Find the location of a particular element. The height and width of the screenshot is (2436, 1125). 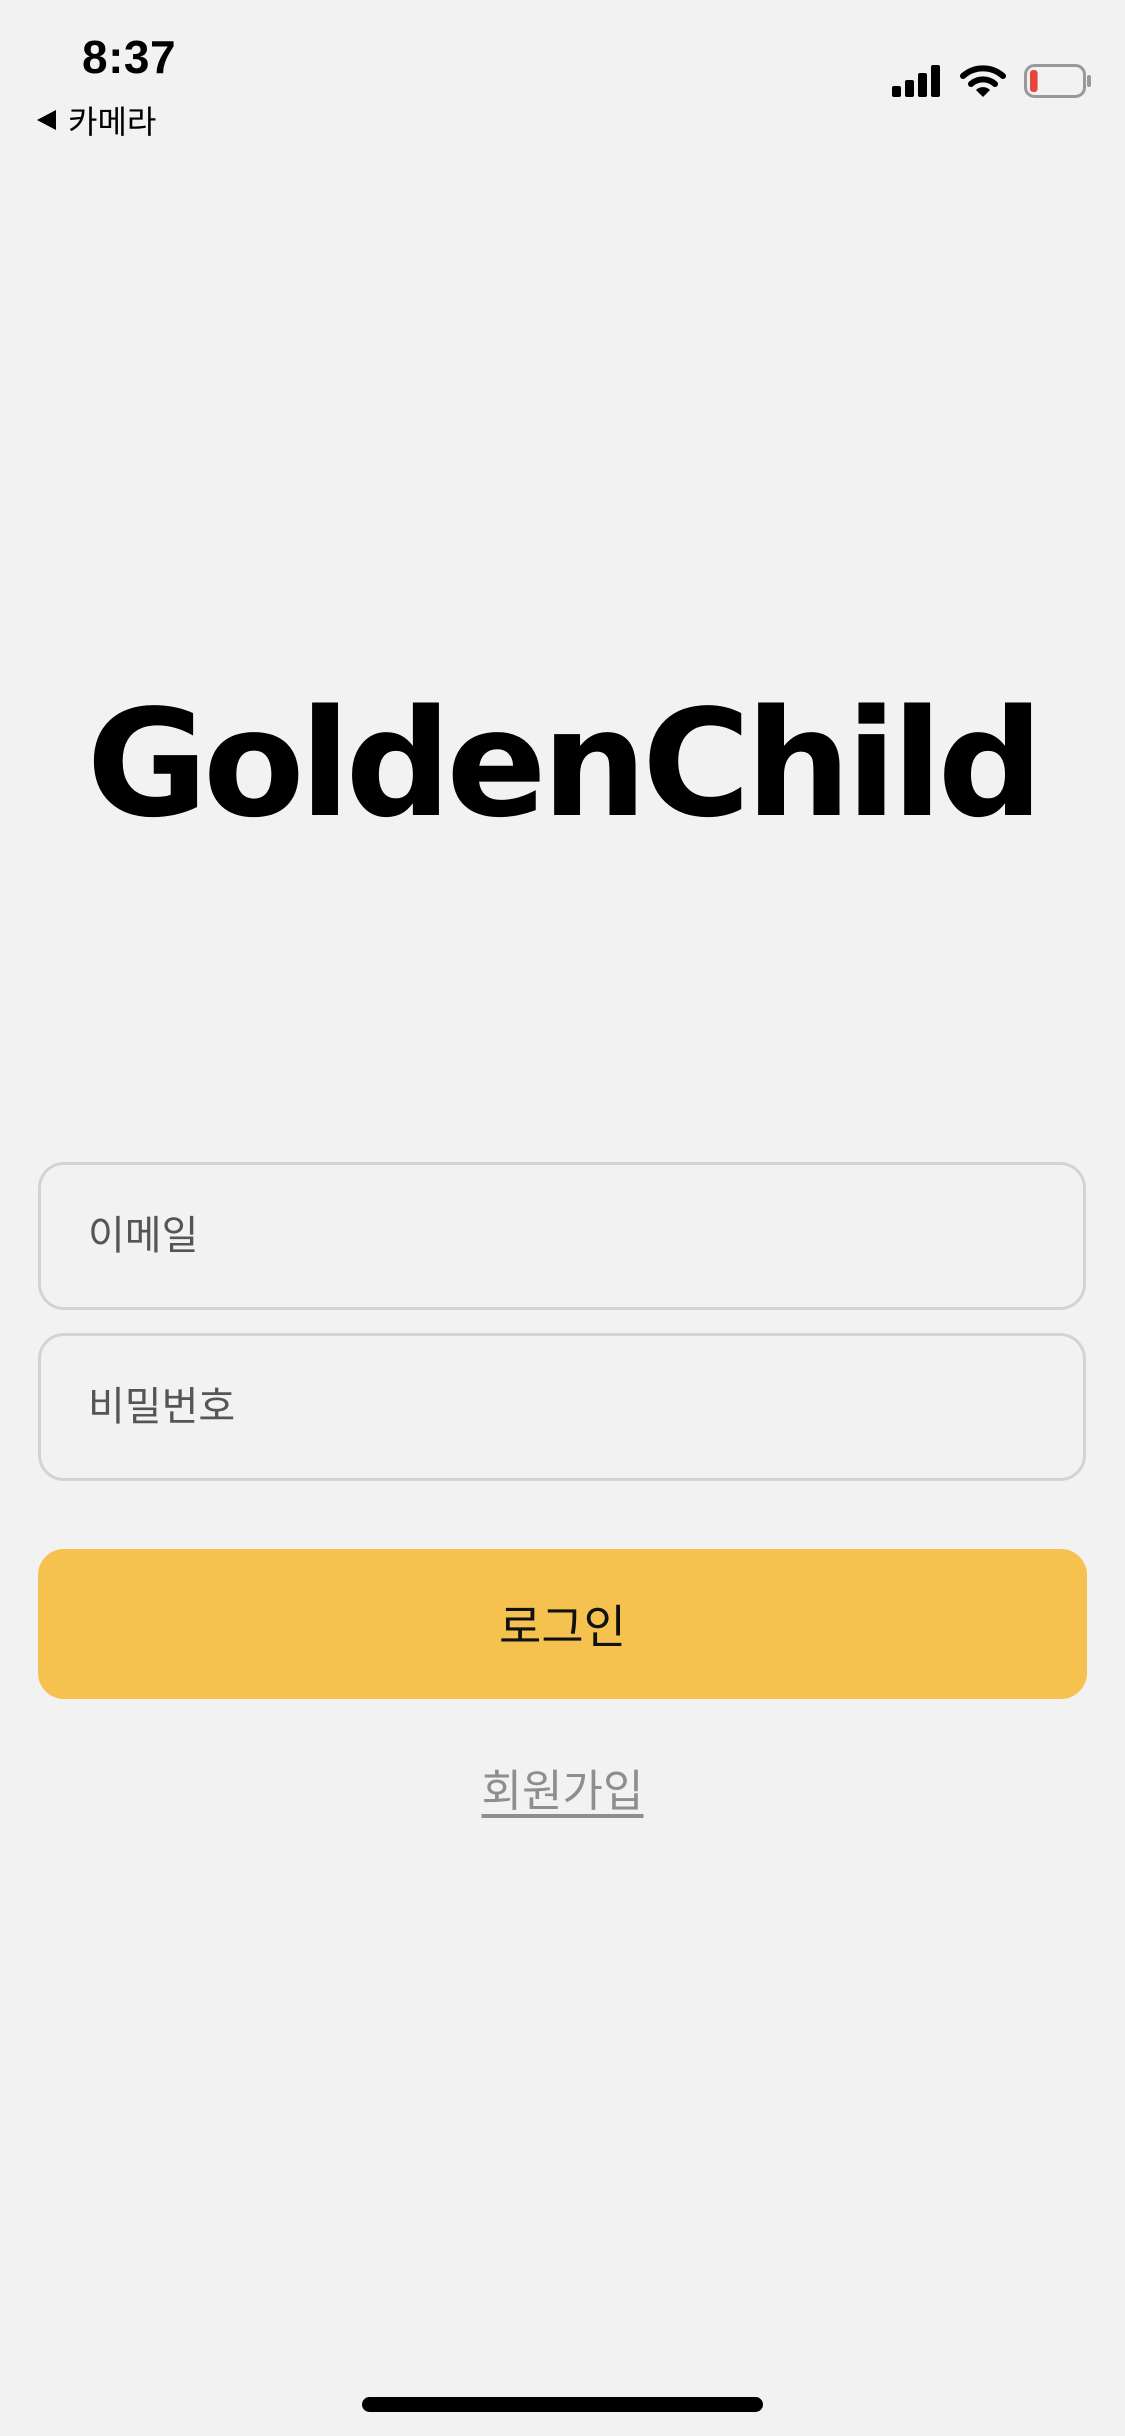

battery-low-icon is located at coordinates (1058, 81).